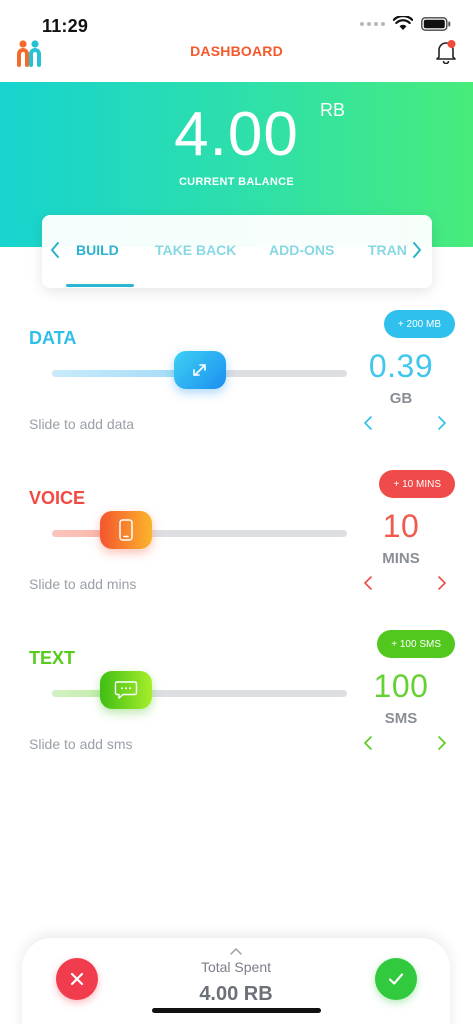 The width and height of the screenshot is (473, 1024). What do you see at coordinates (236, 951) in the screenshot?
I see `chevron-up-icon` at bounding box center [236, 951].